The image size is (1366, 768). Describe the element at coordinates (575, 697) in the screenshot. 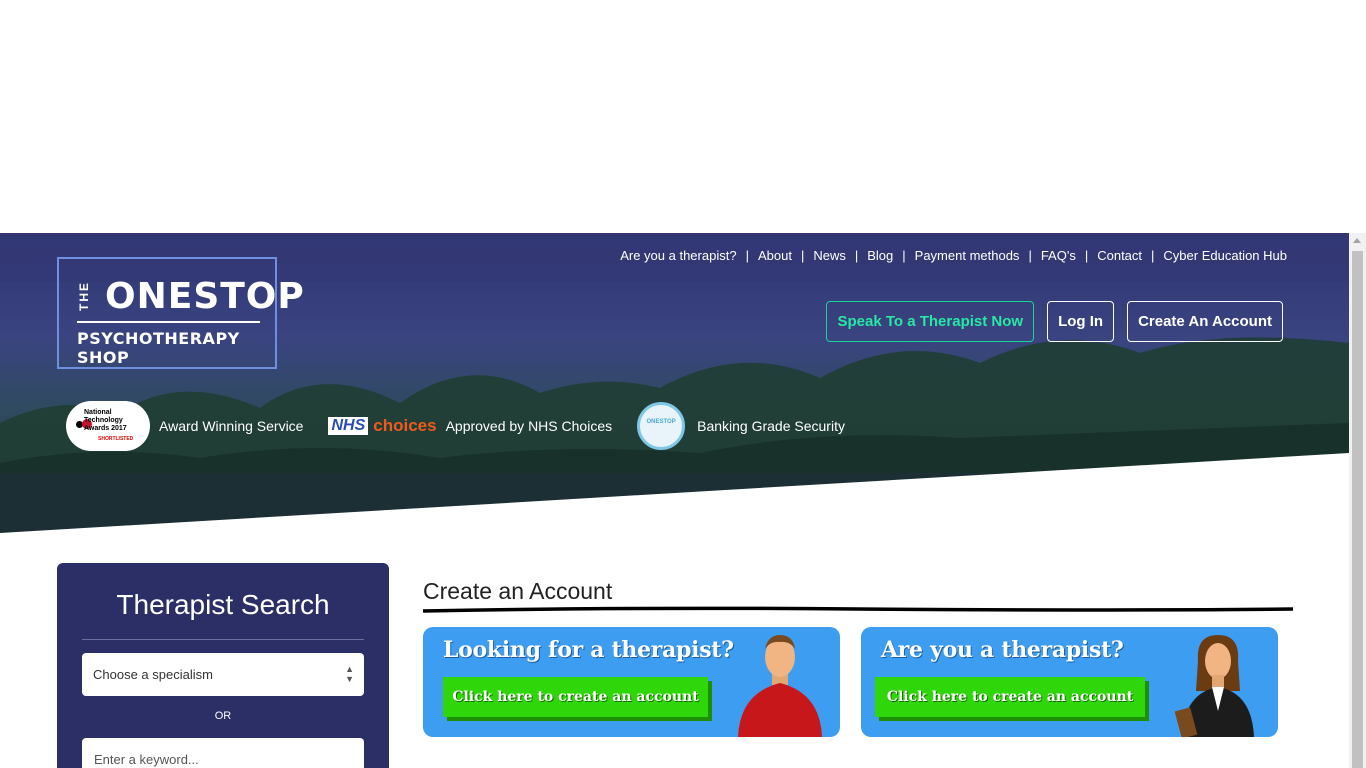

I see `client-create-account-button: Click here to create an account` at that location.